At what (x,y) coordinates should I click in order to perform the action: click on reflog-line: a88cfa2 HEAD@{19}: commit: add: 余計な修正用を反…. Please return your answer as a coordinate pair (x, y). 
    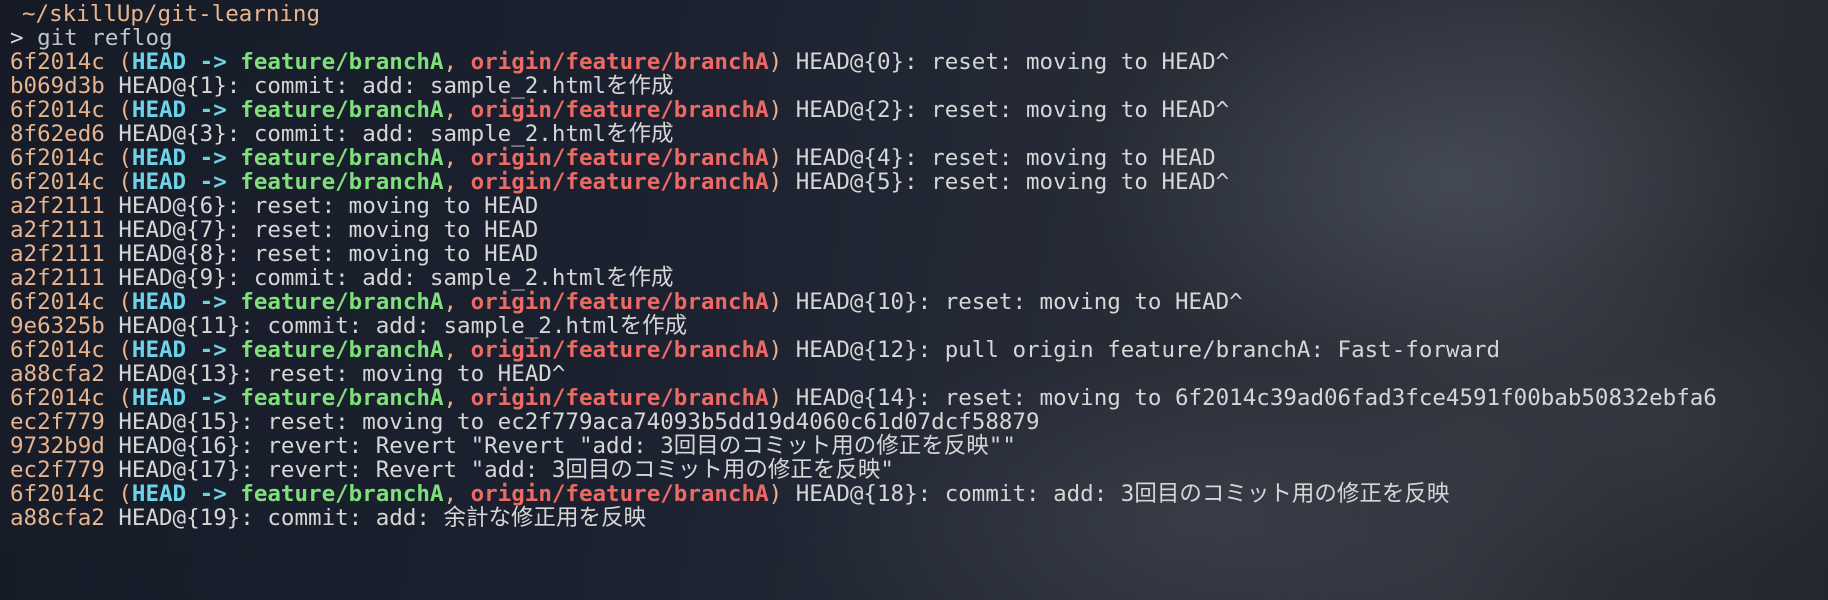
    Looking at the image, I should click on (328, 518).